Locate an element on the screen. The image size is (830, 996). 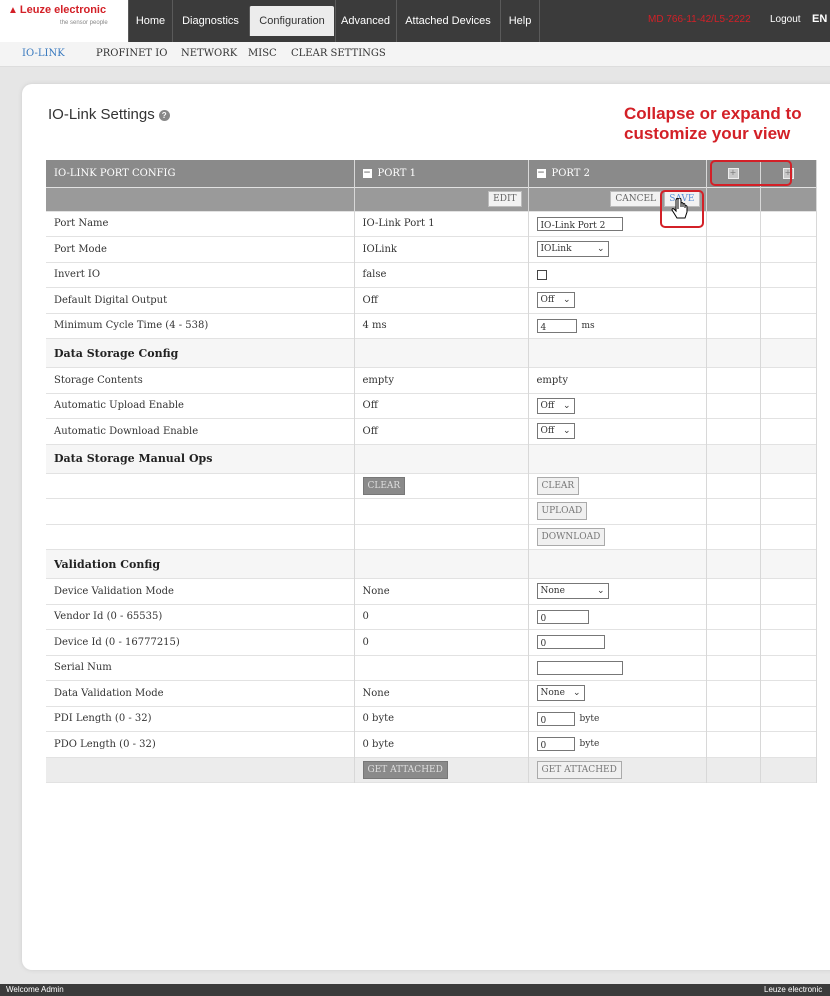
row-label: Device Id (0 - 16777215) is located at coordinates (200, 642).